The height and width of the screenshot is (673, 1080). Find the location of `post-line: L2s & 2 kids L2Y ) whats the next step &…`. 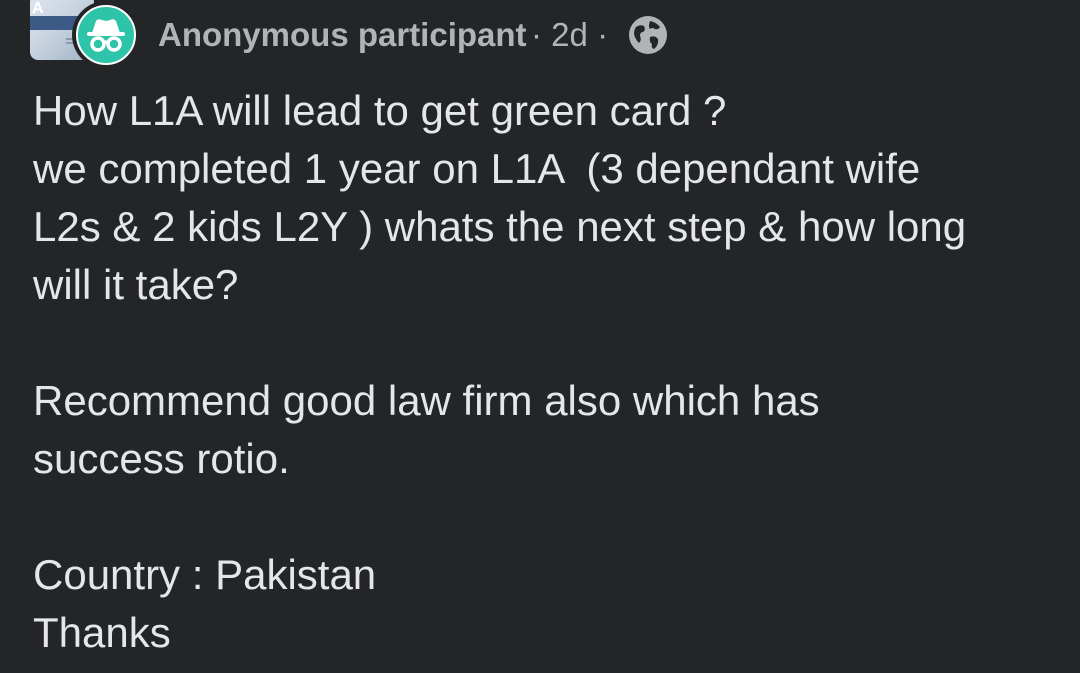

post-line: L2s & 2 kids L2Y ) whats the next step &… is located at coordinates (500, 226).